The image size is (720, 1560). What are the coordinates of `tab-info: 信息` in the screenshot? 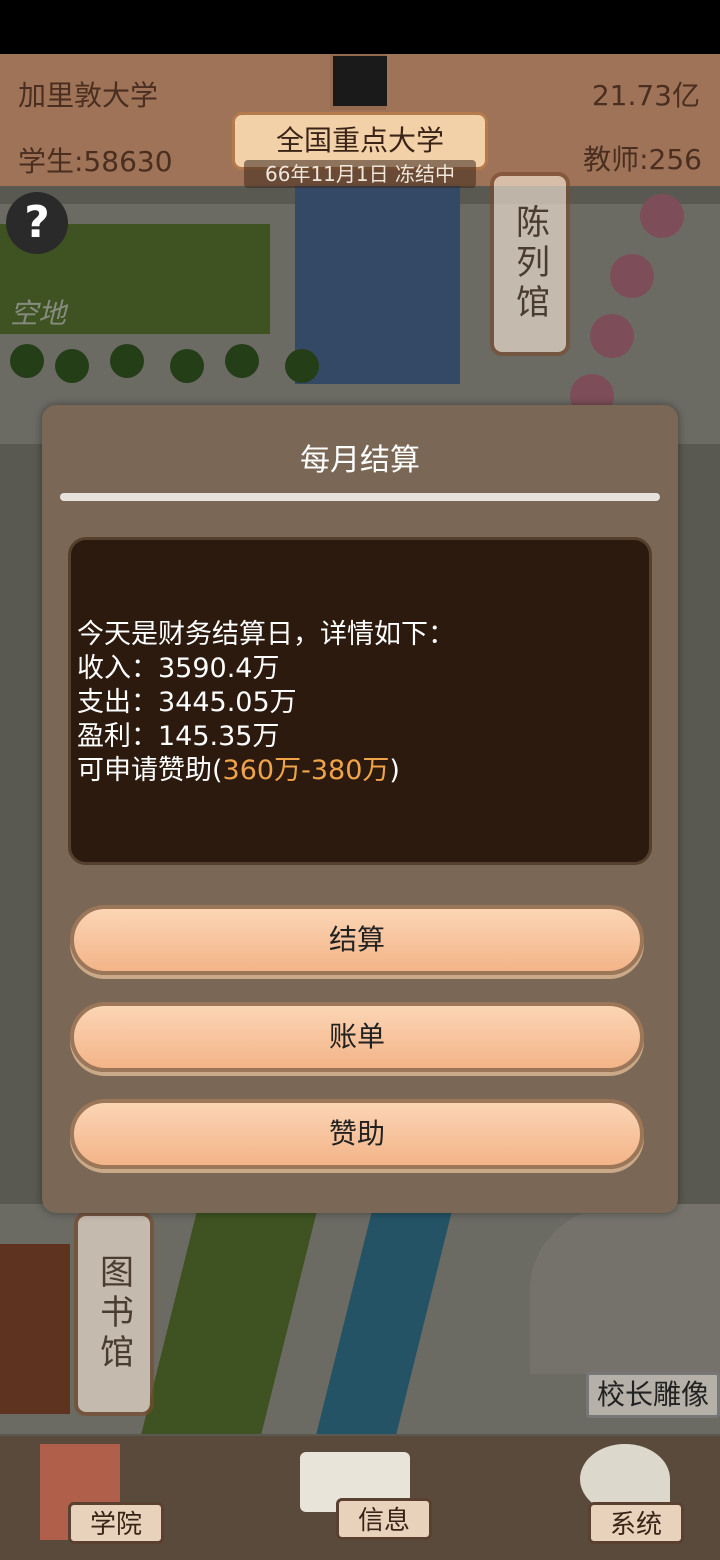 It's located at (384, 1519).